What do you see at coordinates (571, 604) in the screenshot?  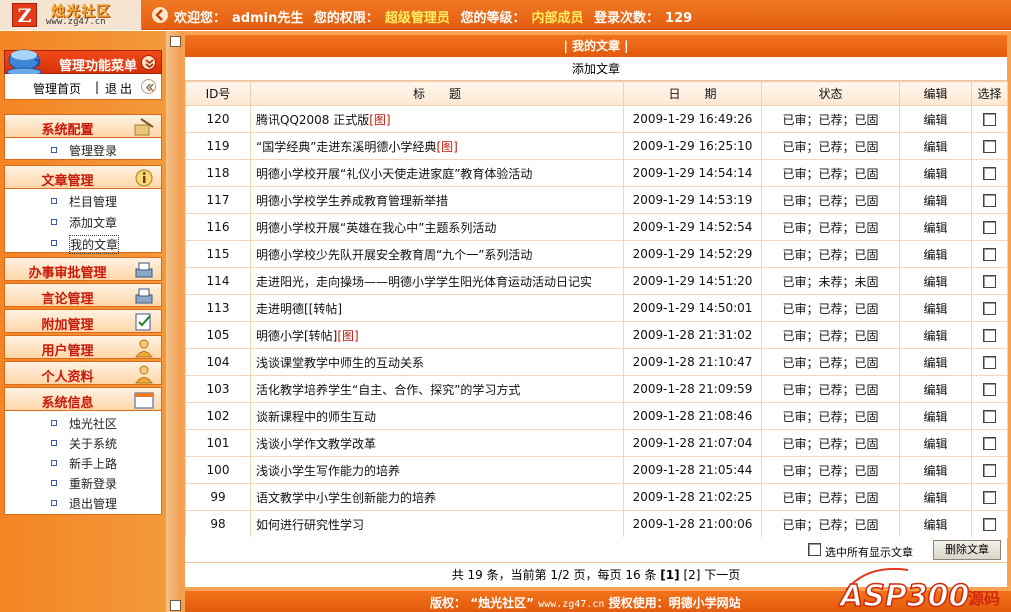 I see `site-url: www.zg47.cn` at bounding box center [571, 604].